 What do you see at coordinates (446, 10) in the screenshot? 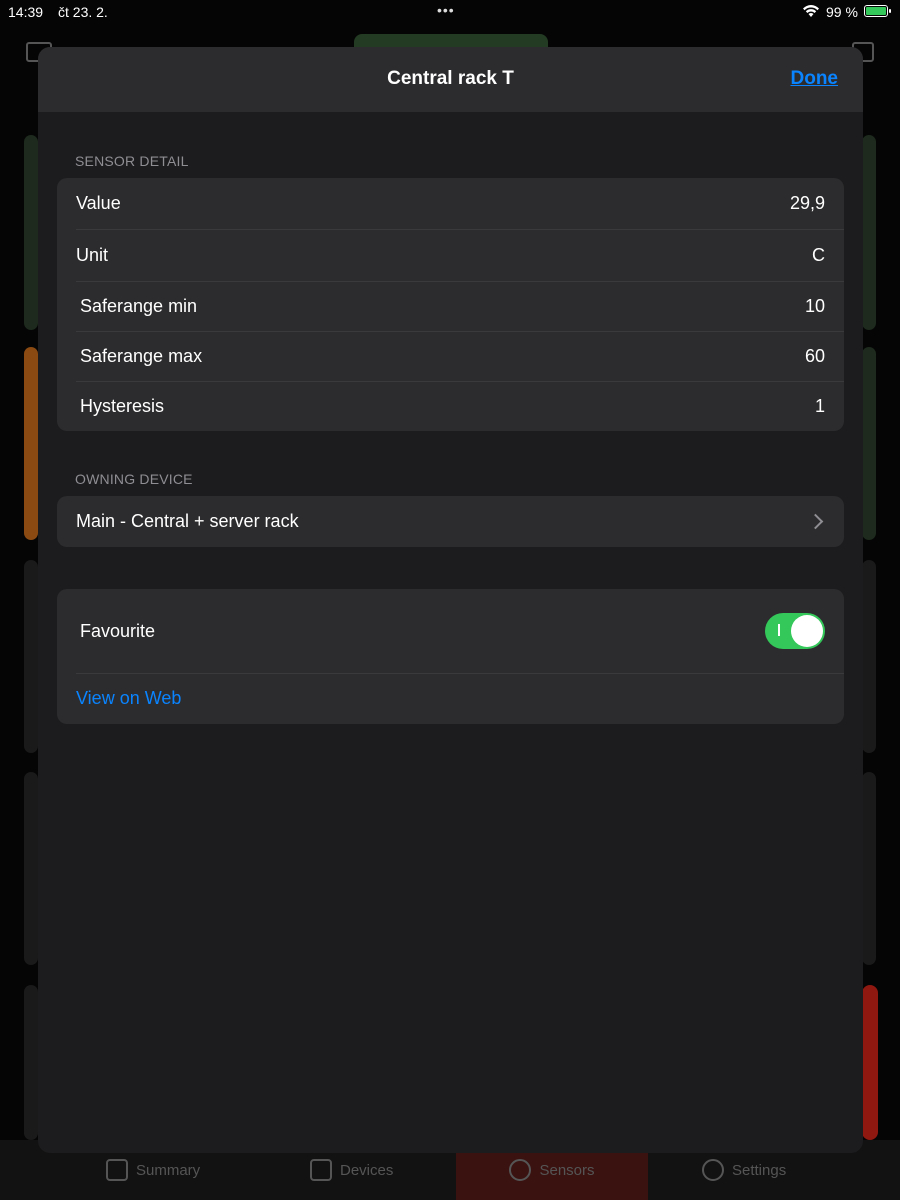
I see `multitasking-dots: •••` at bounding box center [446, 10].